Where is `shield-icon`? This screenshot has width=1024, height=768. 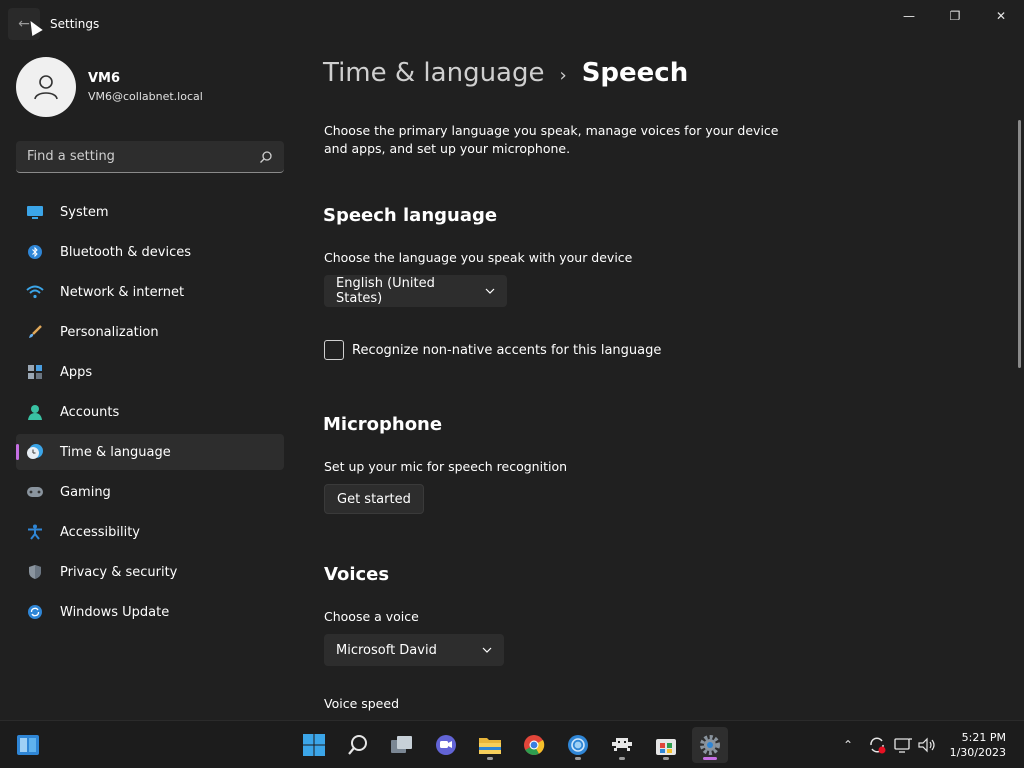 shield-icon is located at coordinates (35, 572).